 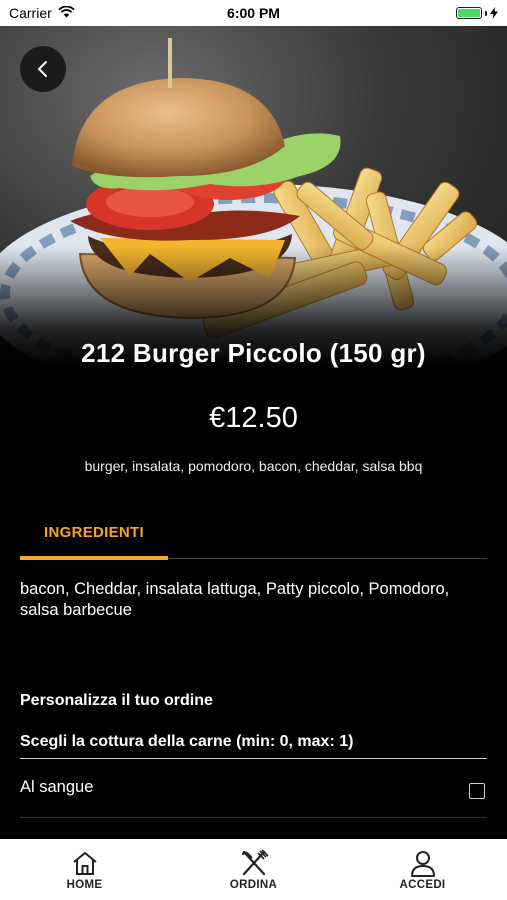 I want to click on nav-label-accedi: ACCEDI, so click(x=422, y=884).